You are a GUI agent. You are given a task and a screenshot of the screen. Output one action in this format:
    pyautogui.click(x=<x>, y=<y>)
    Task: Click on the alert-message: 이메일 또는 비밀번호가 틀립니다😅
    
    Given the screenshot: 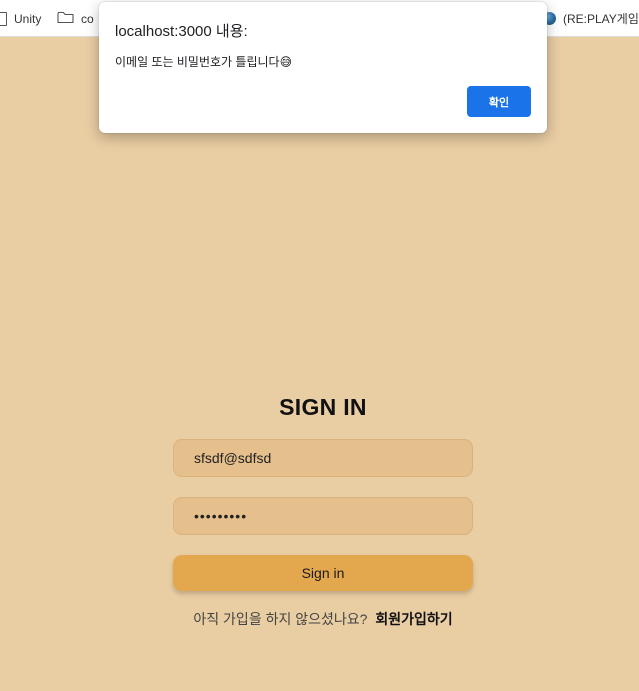 What is the action you would take?
    pyautogui.click(x=204, y=62)
    